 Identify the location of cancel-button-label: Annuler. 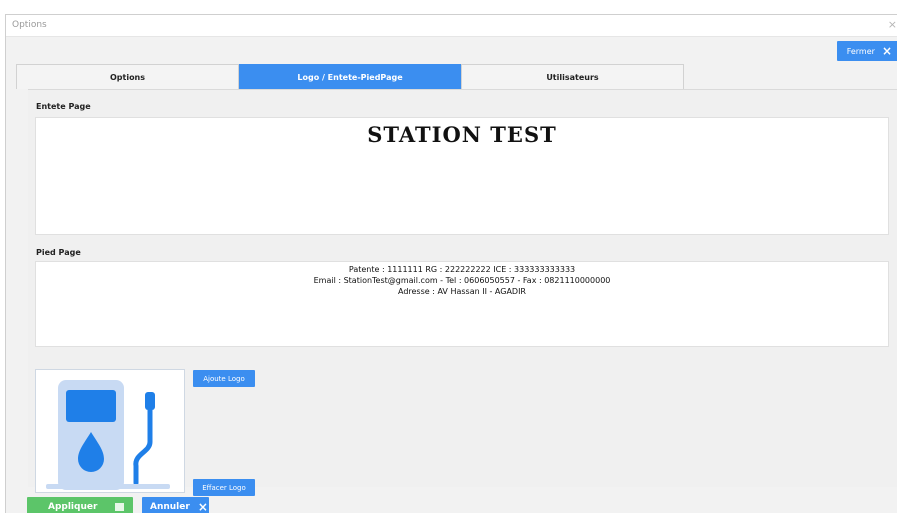
(170, 507).